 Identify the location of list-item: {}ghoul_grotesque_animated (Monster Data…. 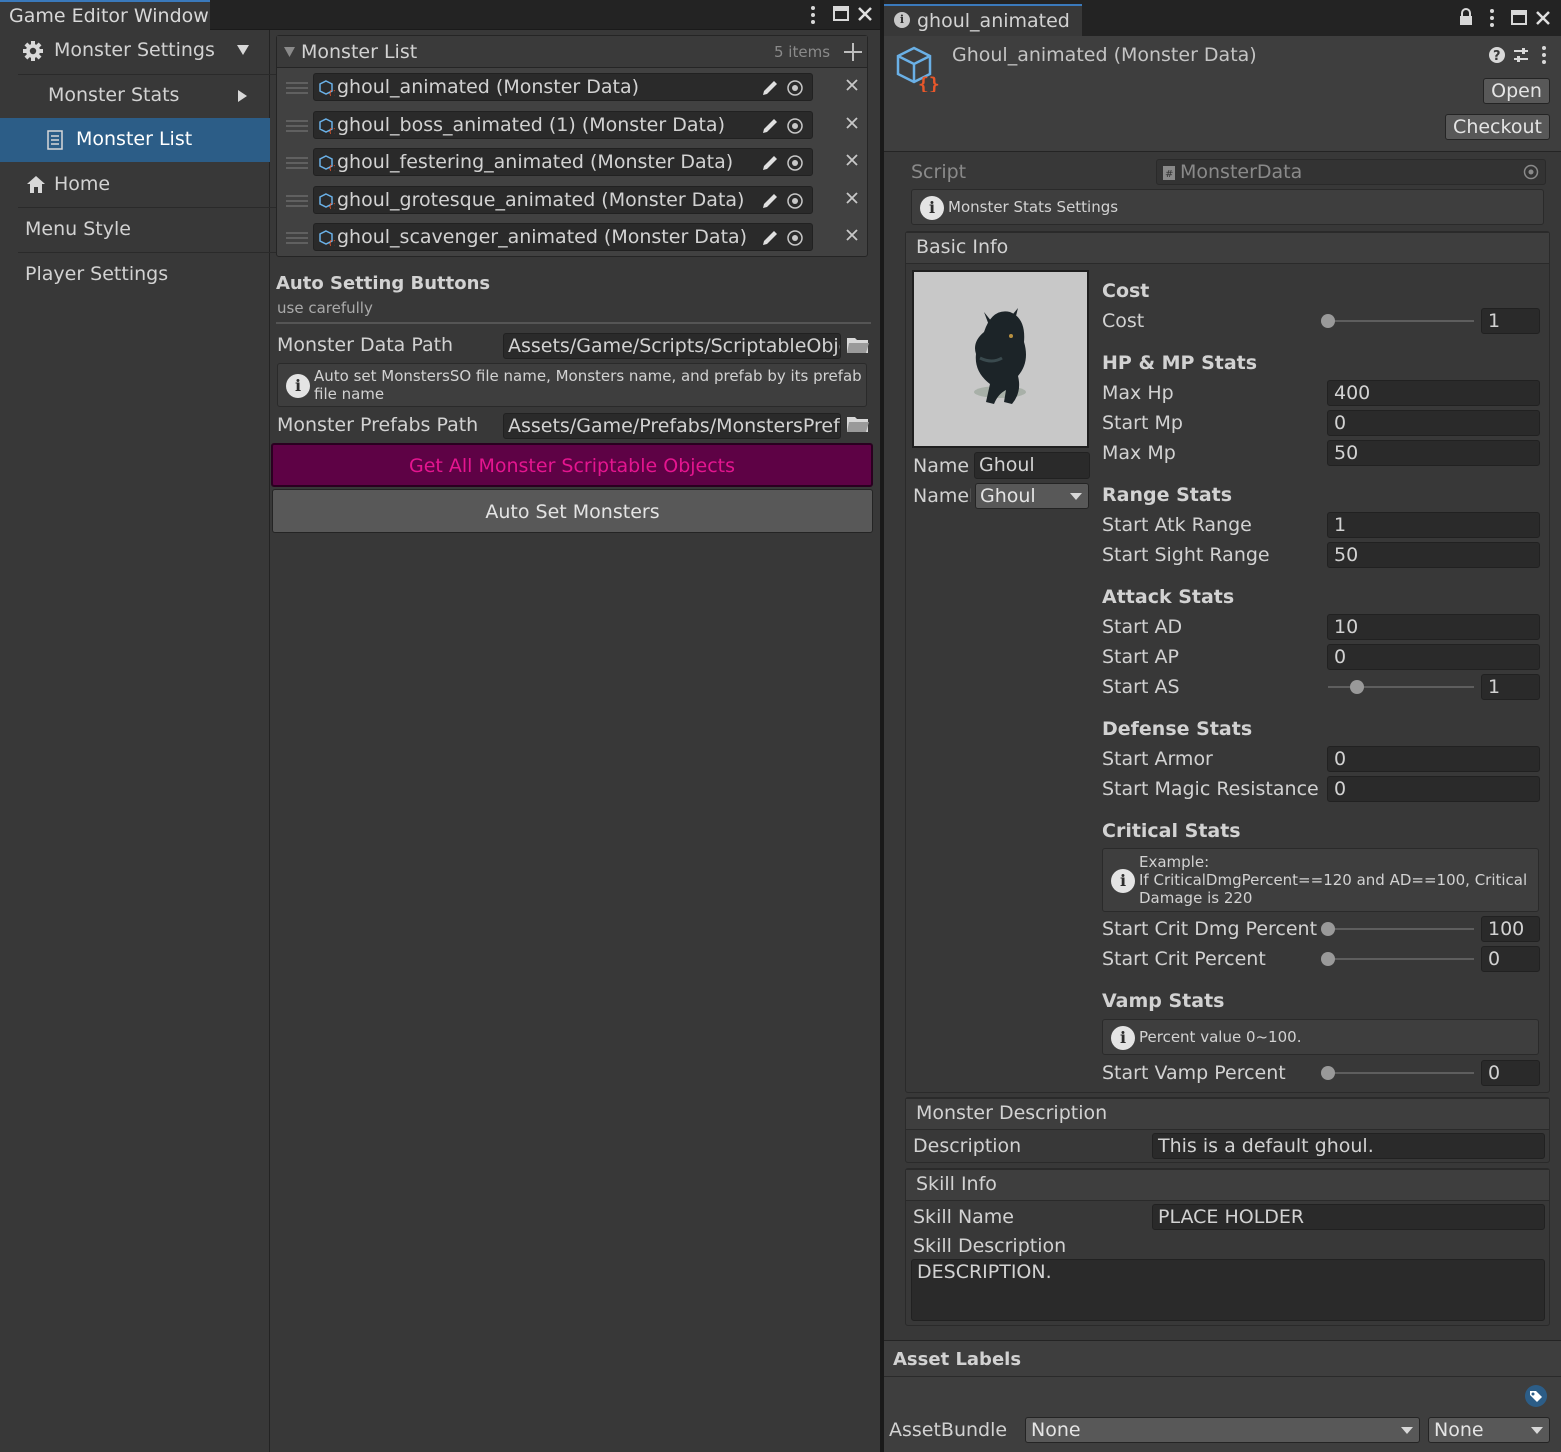
(572, 200).